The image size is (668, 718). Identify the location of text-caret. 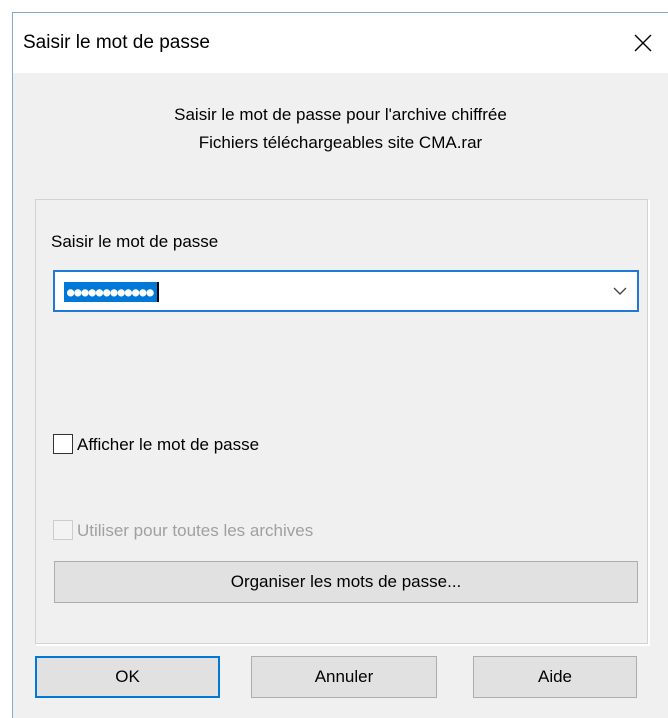
(158, 292).